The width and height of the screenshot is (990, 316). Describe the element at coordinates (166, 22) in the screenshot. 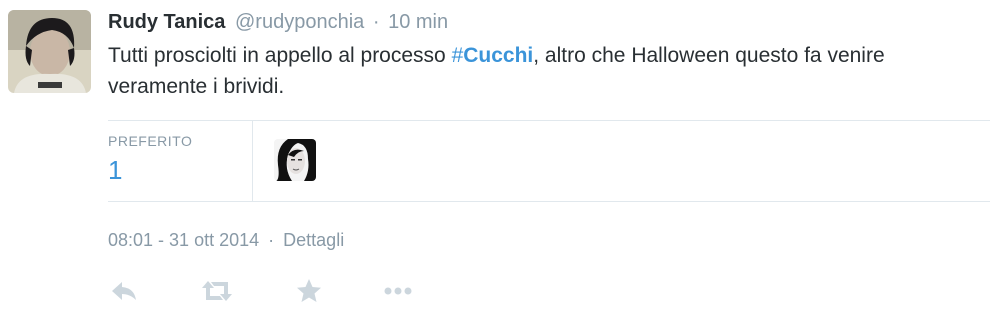

I see `author-name: Rudy Tanica` at that location.